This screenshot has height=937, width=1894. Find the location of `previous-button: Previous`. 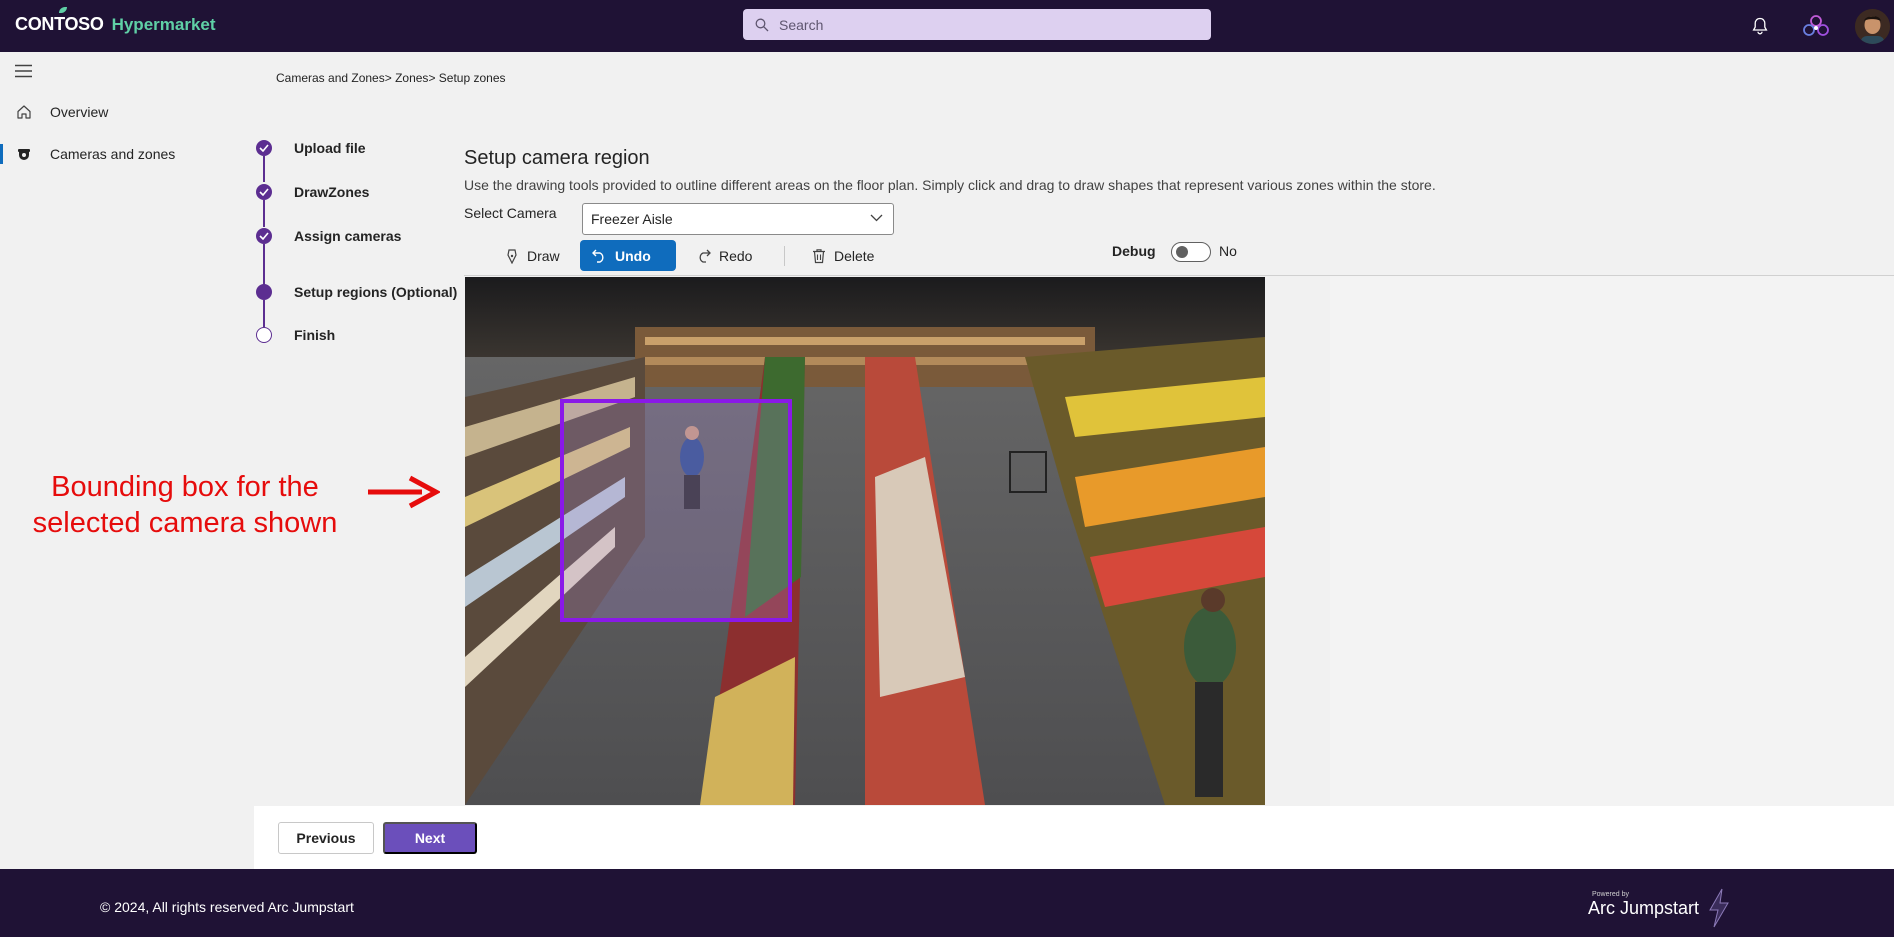

previous-button: Previous is located at coordinates (326, 838).